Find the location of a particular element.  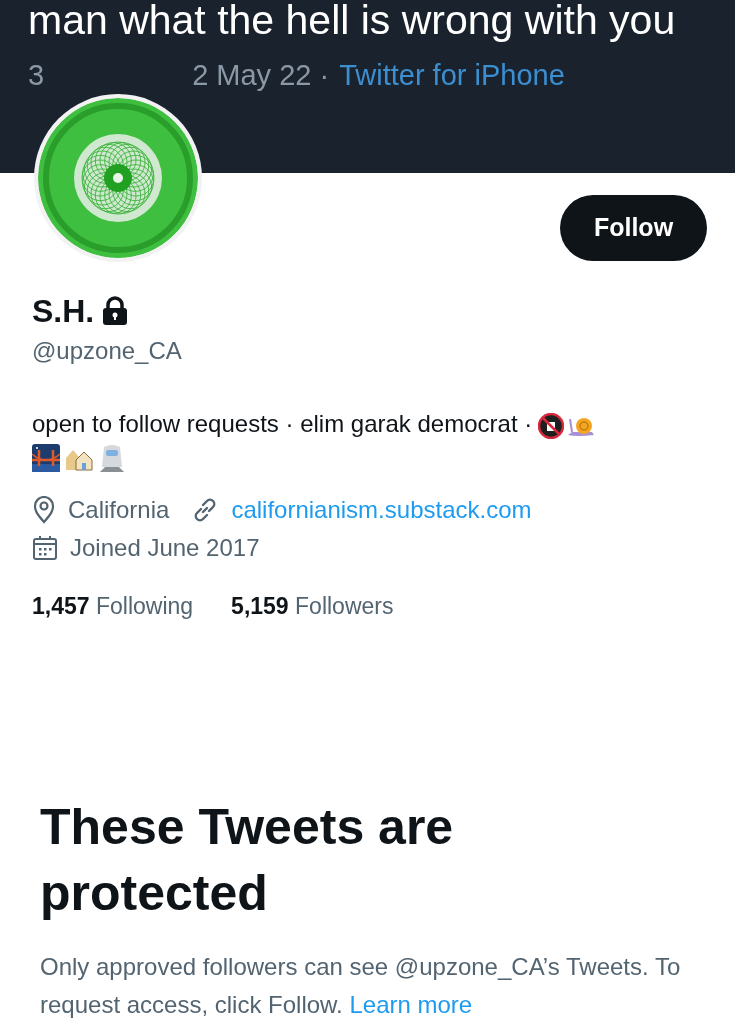

location-pin-icon is located at coordinates (44, 510).